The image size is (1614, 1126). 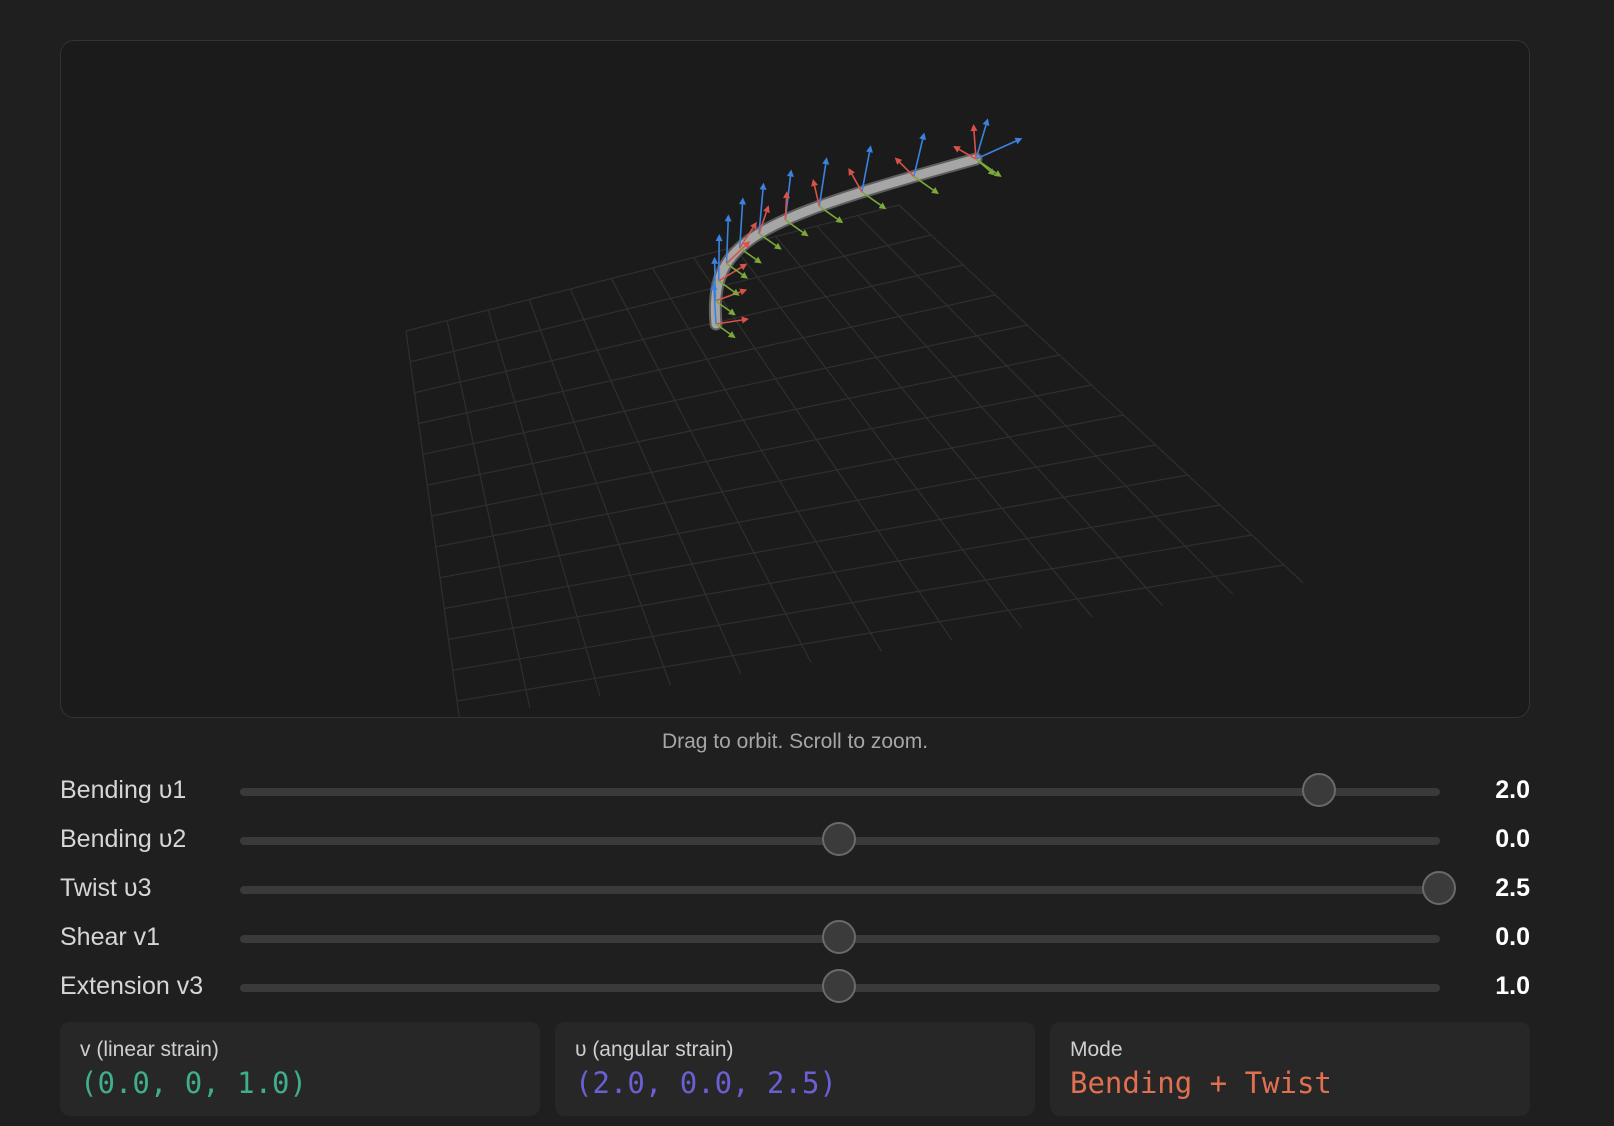 I want to click on linear-strain-label: v (linear strain), so click(x=149, y=1049).